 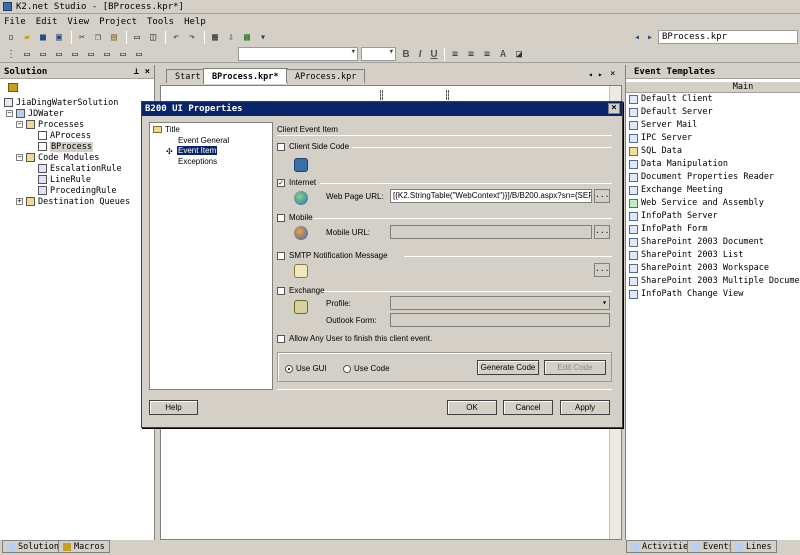 What do you see at coordinates (686, 294) in the screenshot?
I see `template-item: InfoPath Change View` at bounding box center [686, 294].